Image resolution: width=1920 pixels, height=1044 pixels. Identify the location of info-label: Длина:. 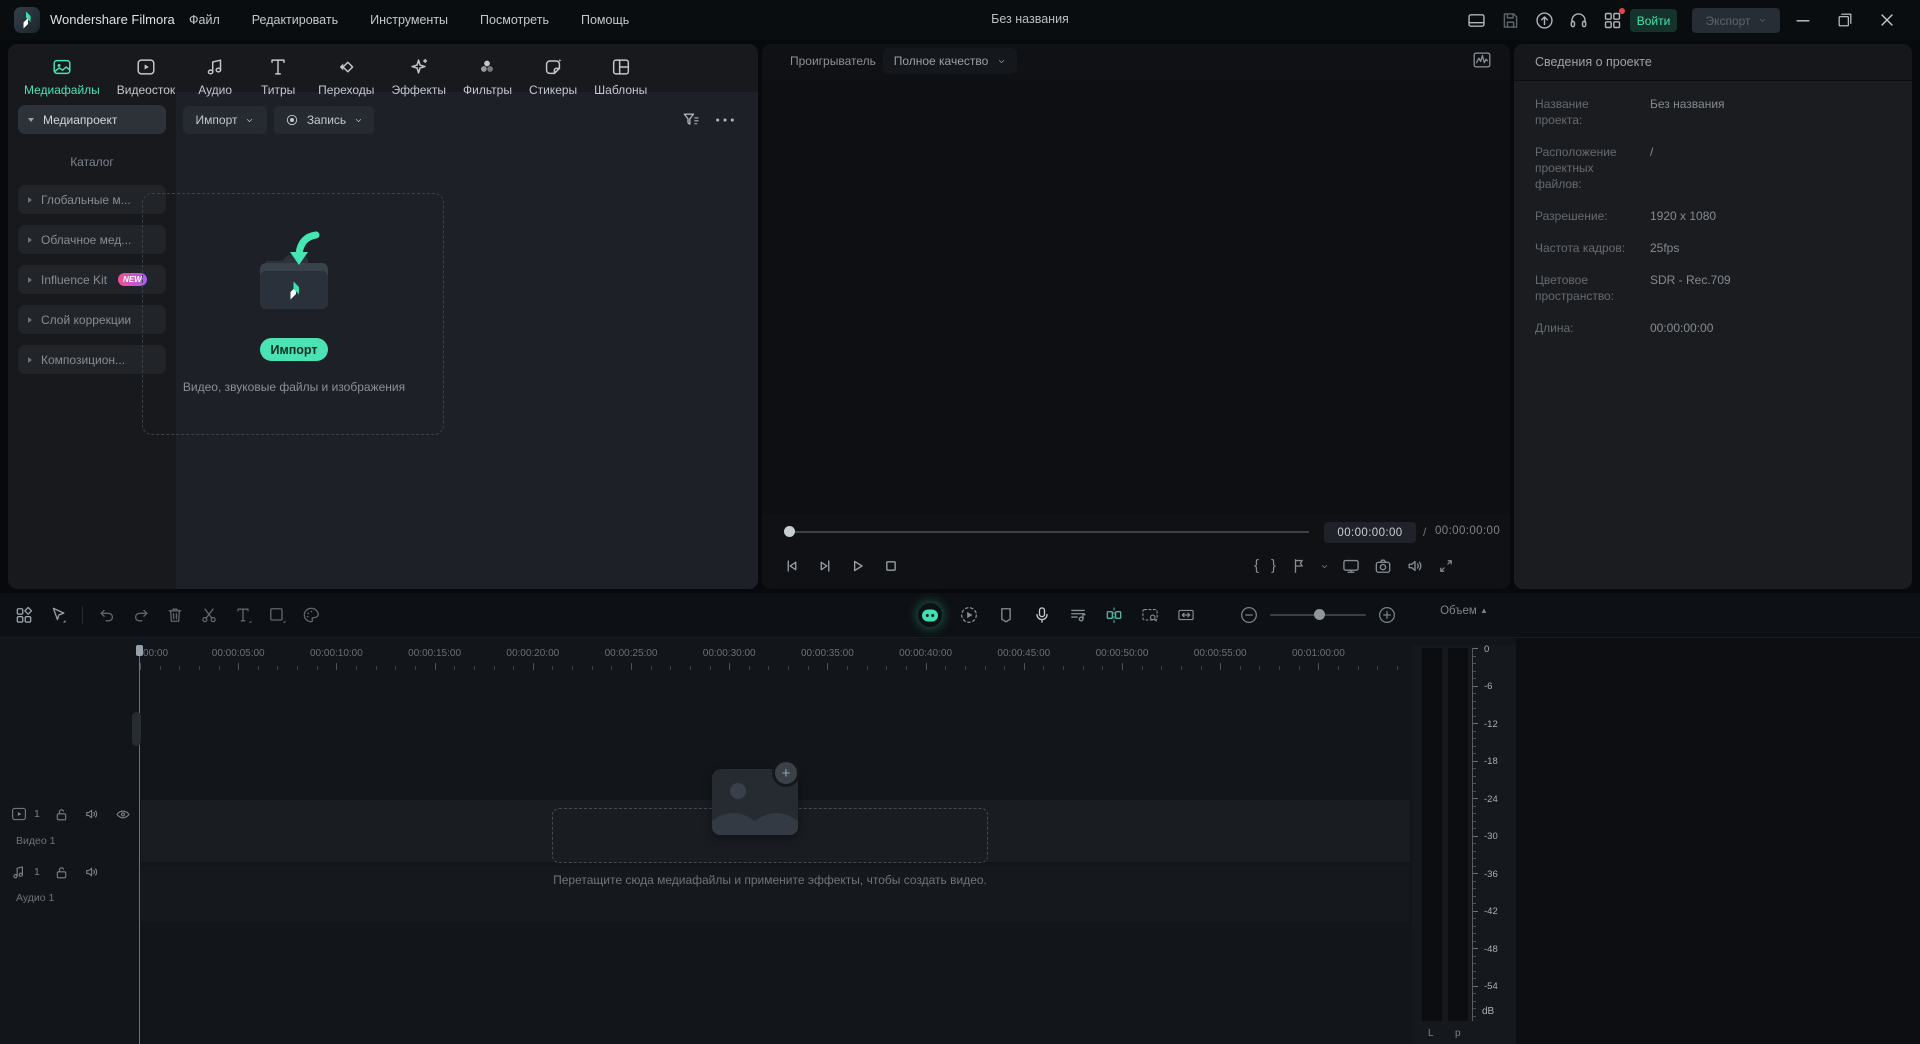
(1554, 328).